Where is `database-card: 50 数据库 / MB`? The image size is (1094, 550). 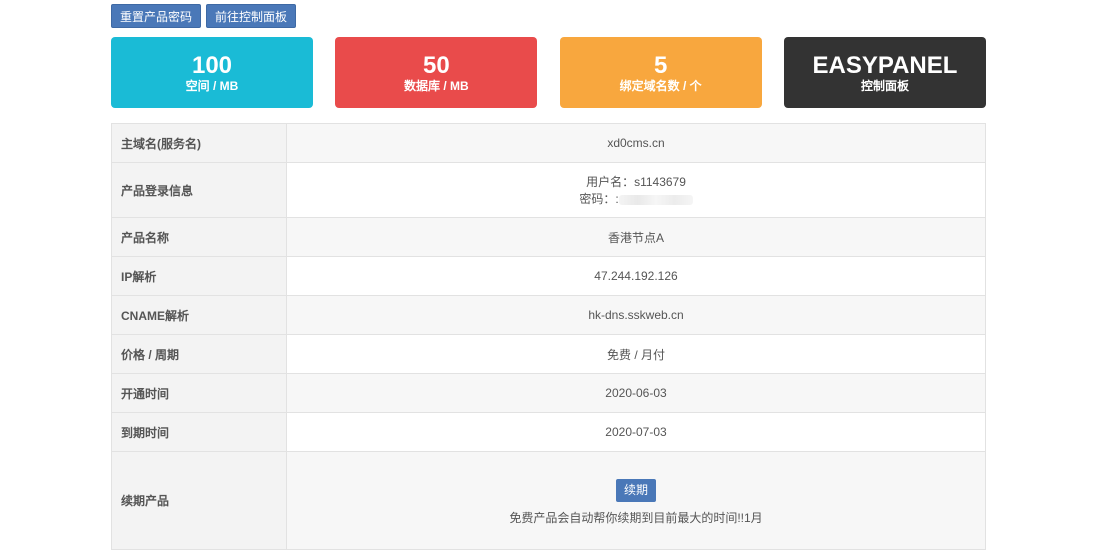
database-card: 50 数据库 / MB is located at coordinates (436, 72).